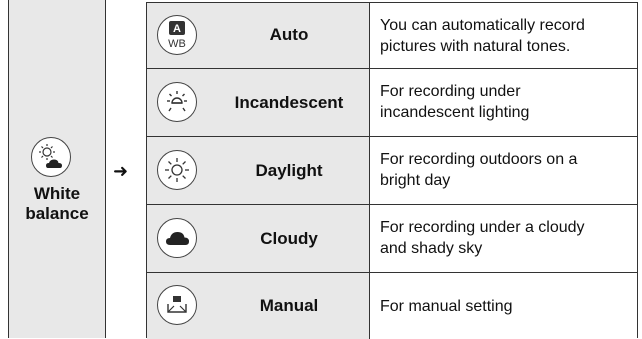 This screenshot has width=642, height=339. I want to click on arrow-right-icon: ➜, so click(121, 171).